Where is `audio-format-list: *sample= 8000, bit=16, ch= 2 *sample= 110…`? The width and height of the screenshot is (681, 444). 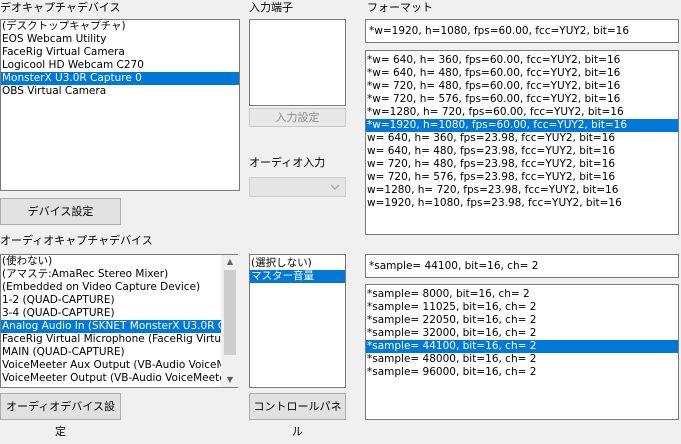 audio-format-list: *sample= 8000, bit=16, ch= 2 *sample= 110… is located at coordinates (522, 352).